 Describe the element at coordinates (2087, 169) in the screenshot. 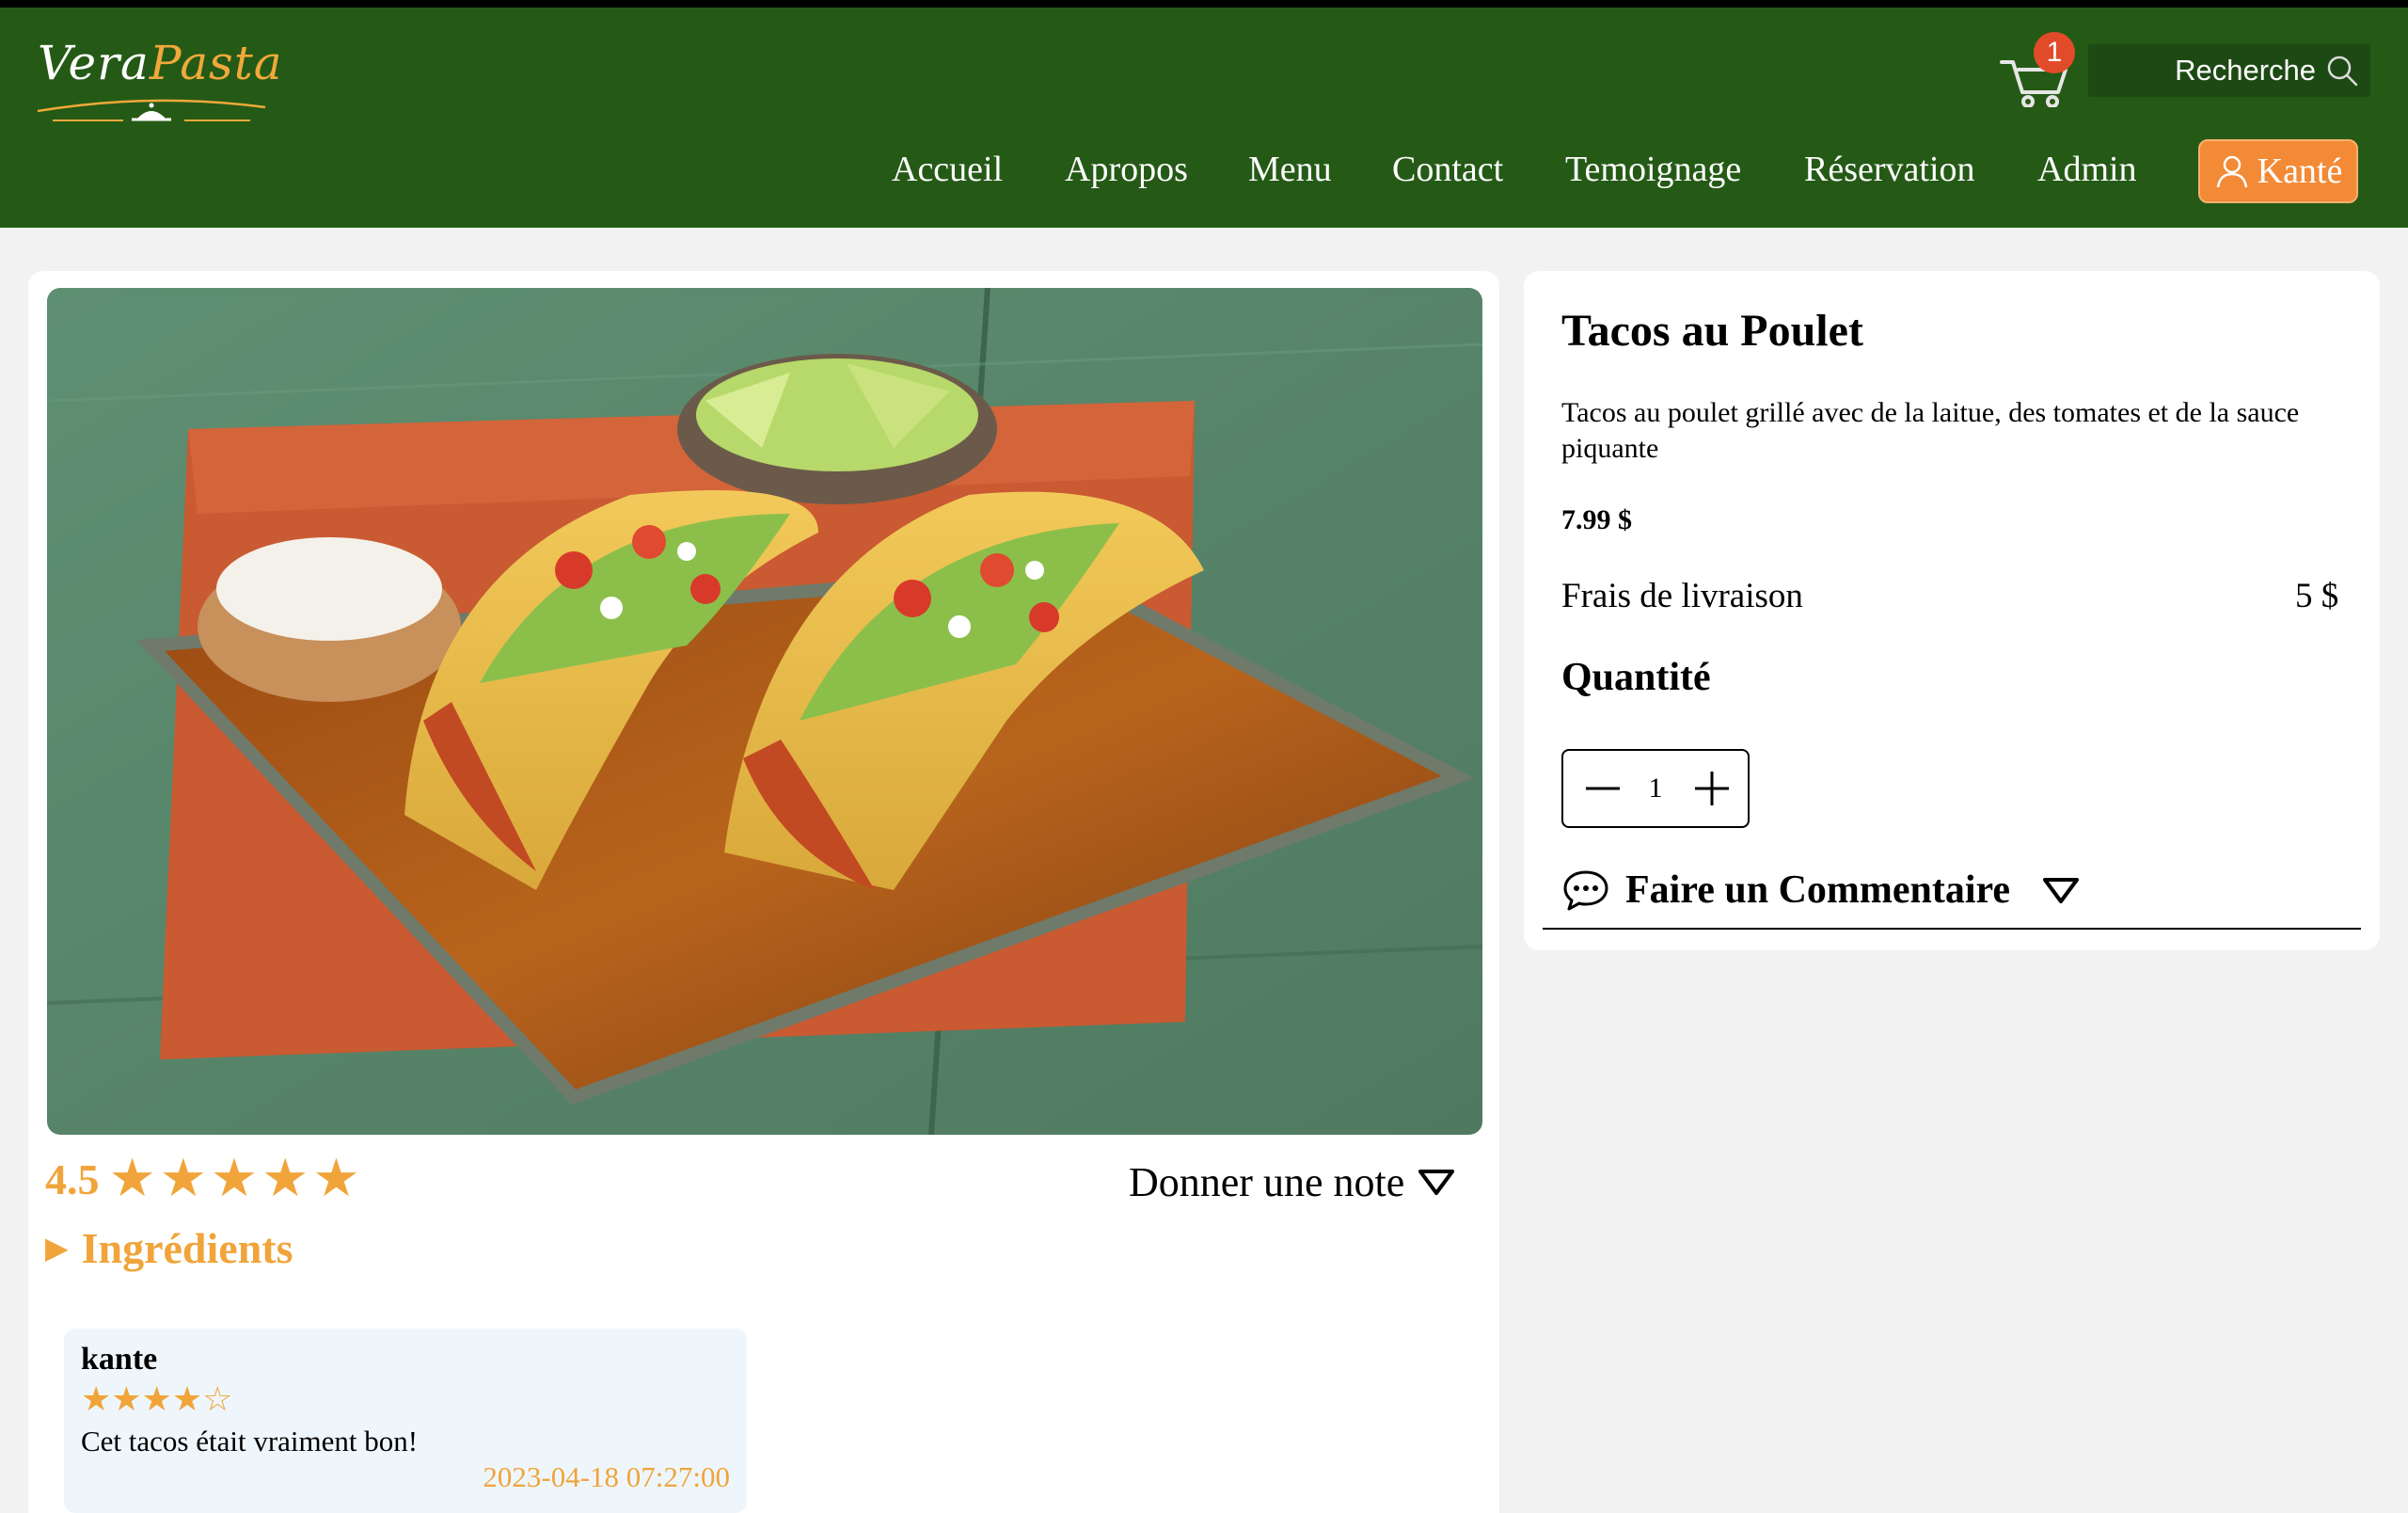

I see `nav-admin: Admin` at that location.